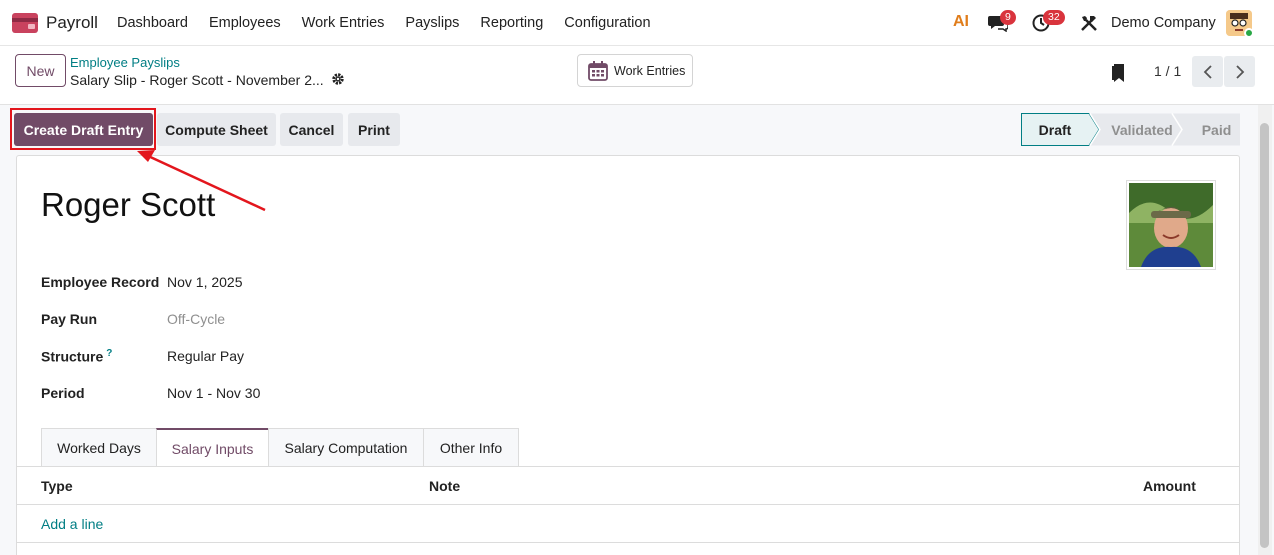 The image size is (1274, 555). Describe the element at coordinates (99, 447) in the screenshot. I see `tab-worked-days: Worked Days` at that location.